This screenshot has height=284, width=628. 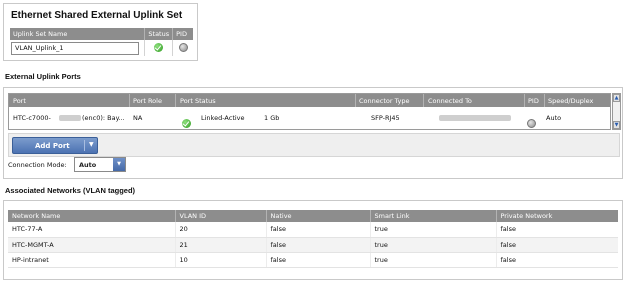 I want to click on connection-mode-label: Connection Mode:, so click(x=37, y=165).